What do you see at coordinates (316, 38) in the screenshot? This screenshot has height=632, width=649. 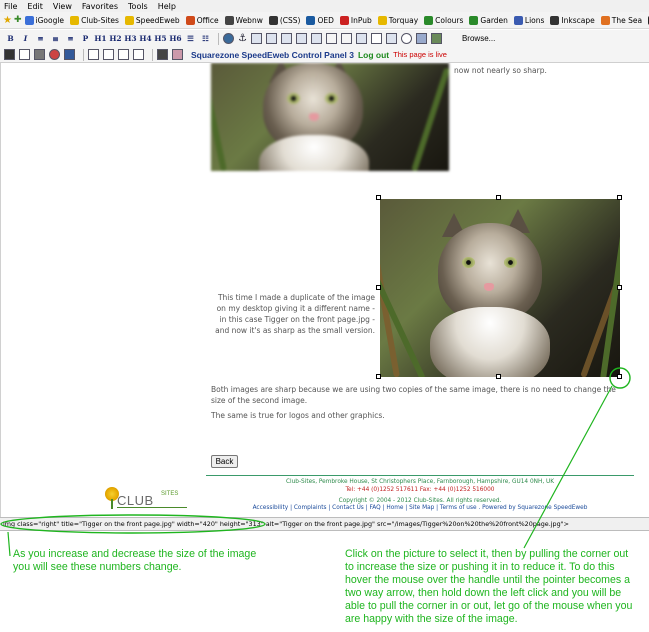 I see `merge-cell-icon` at bounding box center [316, 38].